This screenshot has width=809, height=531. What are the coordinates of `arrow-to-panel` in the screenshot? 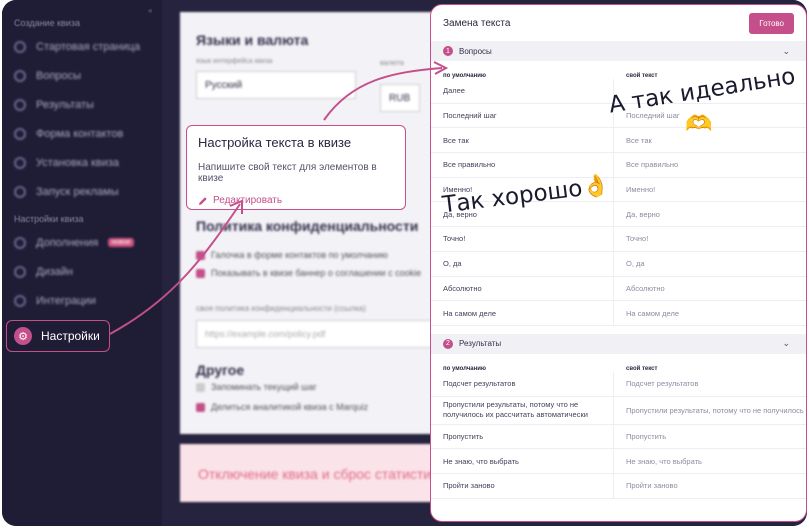 It's located at (383, 94).